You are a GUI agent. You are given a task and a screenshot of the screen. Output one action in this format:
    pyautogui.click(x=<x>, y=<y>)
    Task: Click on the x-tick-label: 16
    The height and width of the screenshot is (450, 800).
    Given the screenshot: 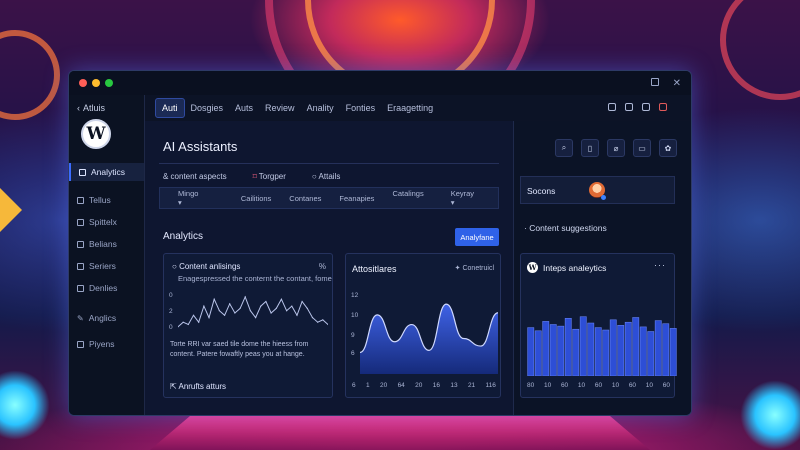 What is the action you would take?
    pyautogui.click(x=436, y=385)
    